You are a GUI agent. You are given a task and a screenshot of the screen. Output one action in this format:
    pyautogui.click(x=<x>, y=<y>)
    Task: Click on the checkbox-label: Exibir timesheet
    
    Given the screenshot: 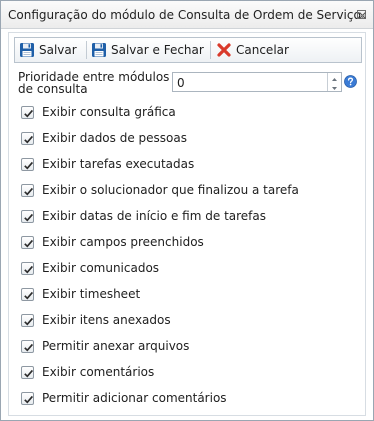 What is the action you would take?
    pyautogui.click(x=91, y=294)
    